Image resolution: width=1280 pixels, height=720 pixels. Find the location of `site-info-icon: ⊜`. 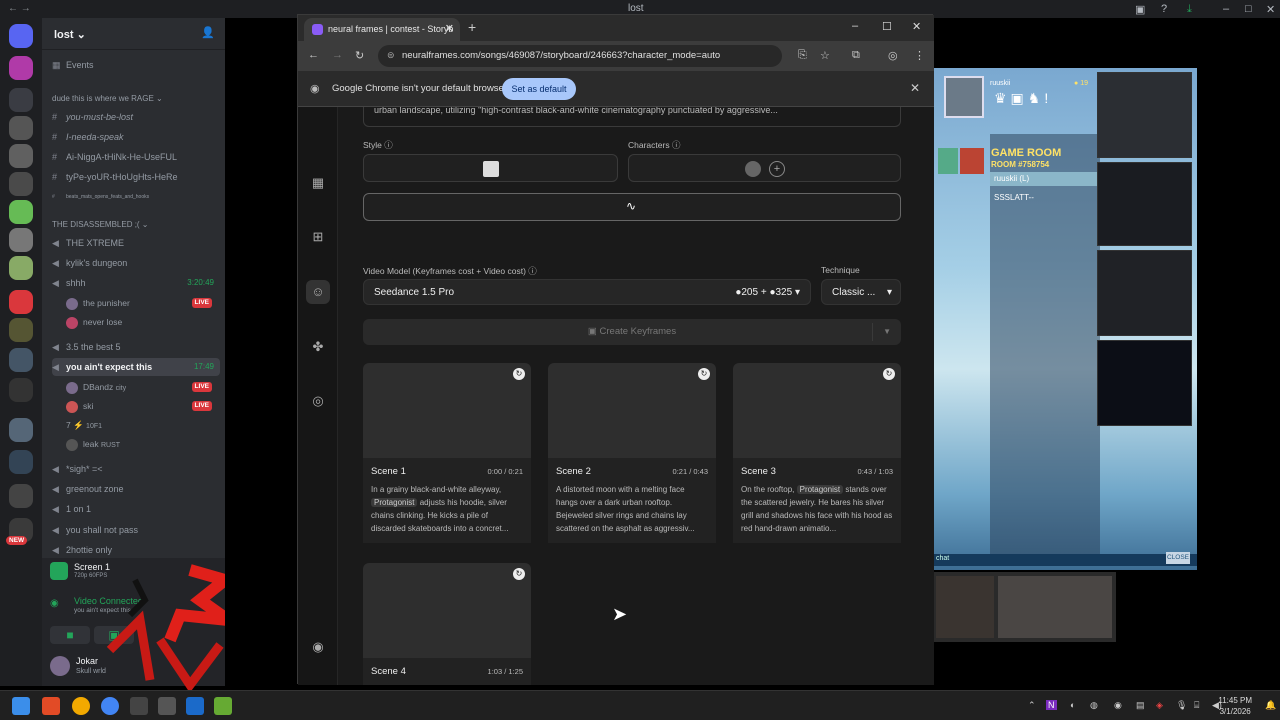

site-info-icon: ⊜ is located at coordinates (391, 55).